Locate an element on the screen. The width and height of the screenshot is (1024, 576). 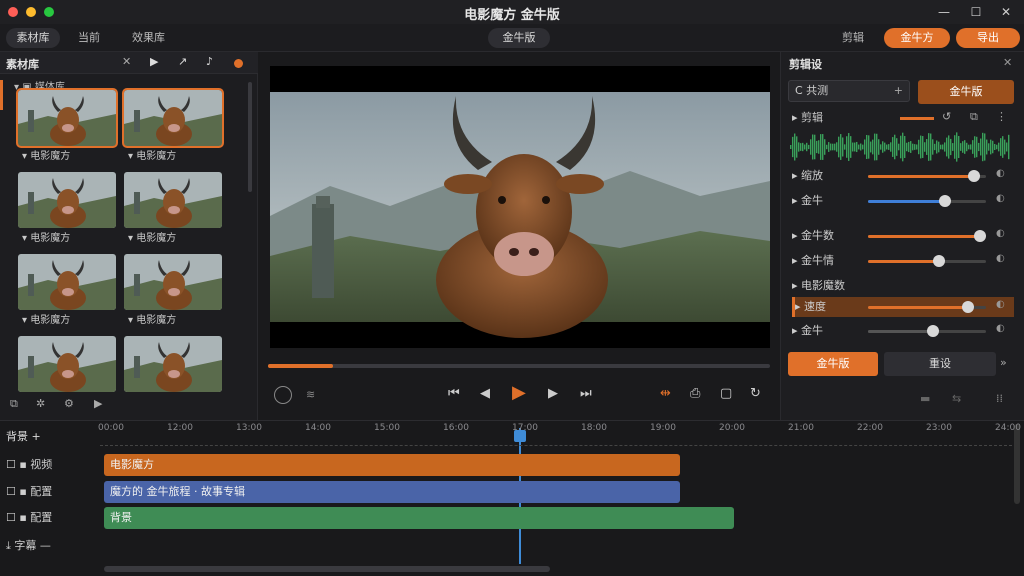
timeline-tick-label: 14:00 is located at coordinates (318, 428).